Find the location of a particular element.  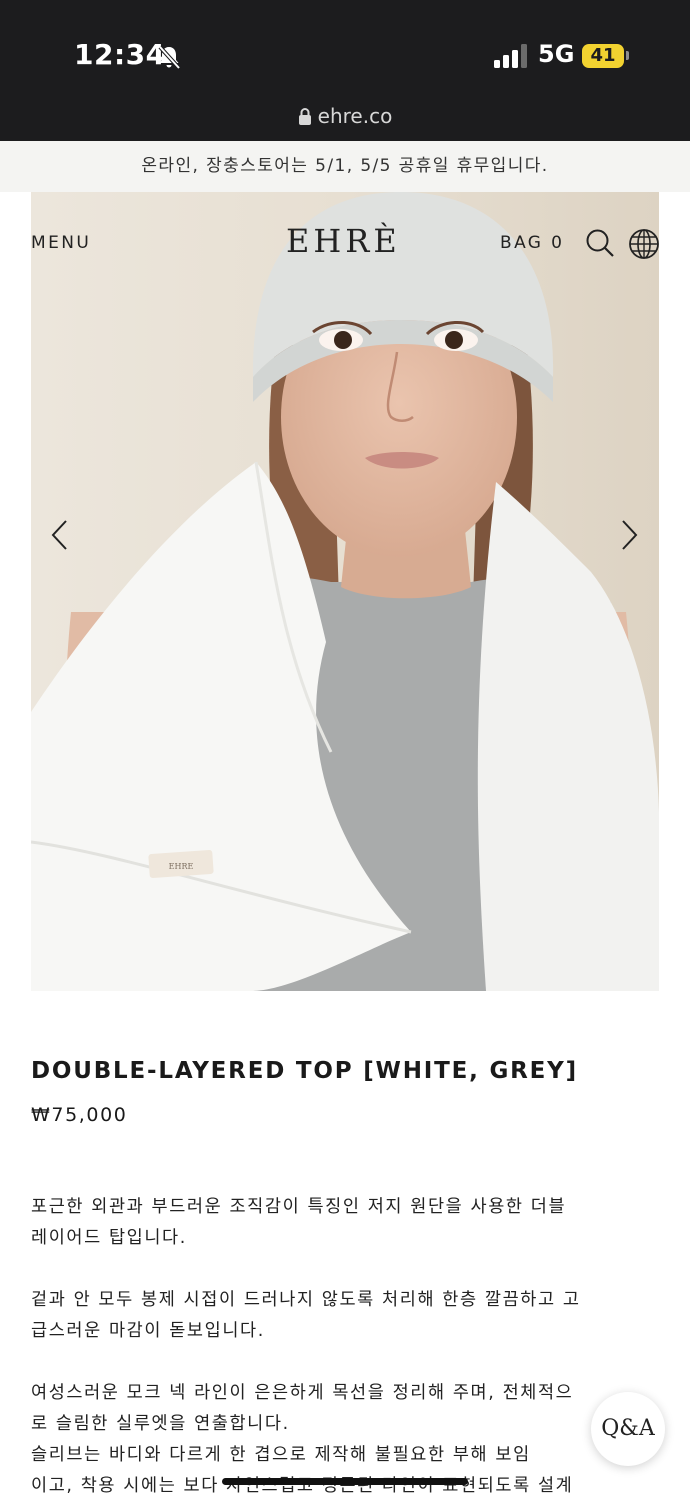

product-title: DOUBLE-LAYERED TOP [WHITE, GREY] is located at coordinates (304, 1071).